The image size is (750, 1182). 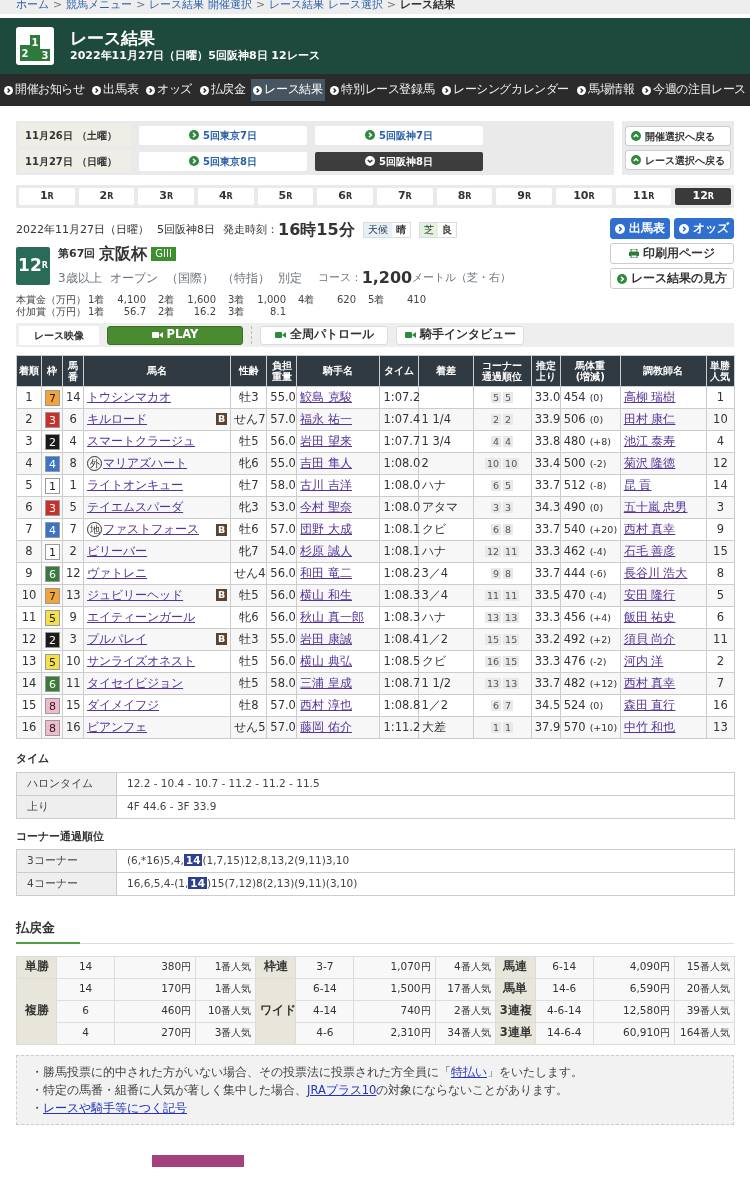 What do you see at coordinates (598, 464) in the screenshot?
I see `weight-change: (-2)` at bounding box center [598, 464].